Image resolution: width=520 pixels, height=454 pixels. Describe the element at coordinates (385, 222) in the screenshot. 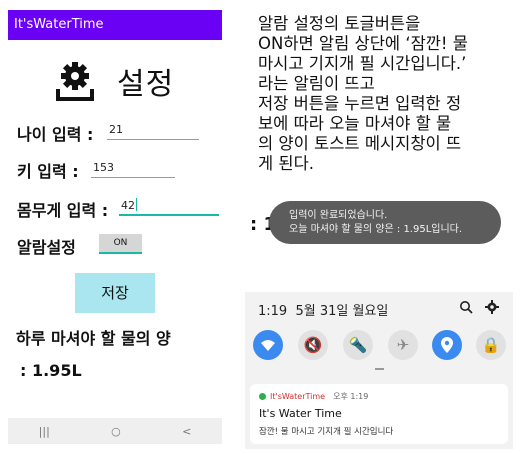

I see `toast-message: 입력이 완료되었습니다. 오늘 마셔야 할 물의 양은 : 1.95L입니다.` at that location.